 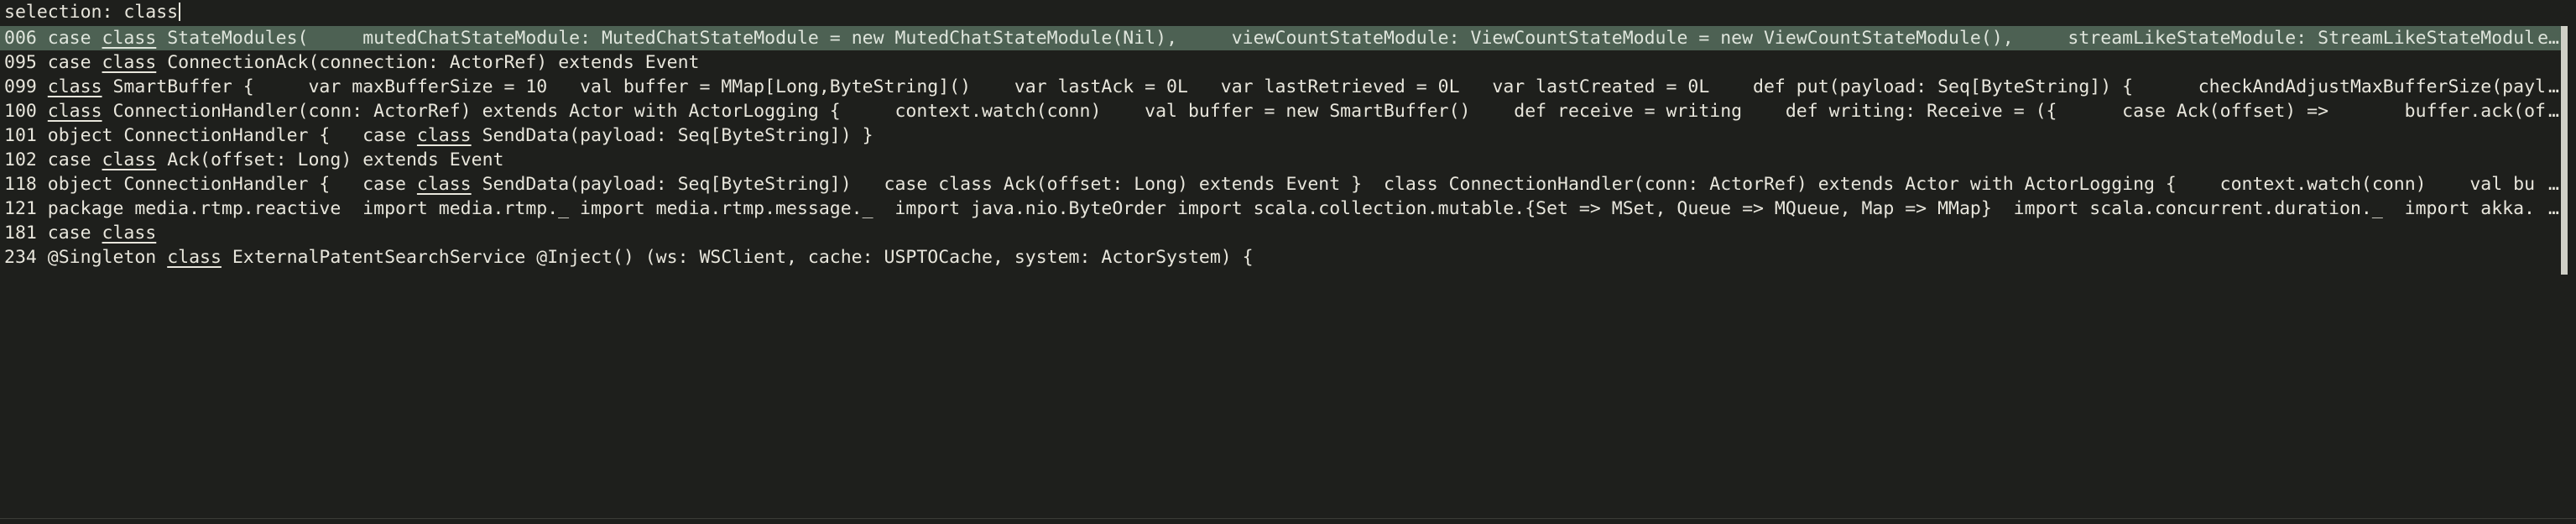 What do you see at coordinates (20, 111) in the screenshot?
I see `result-line-number: 100` at bounding box center [20, 111].